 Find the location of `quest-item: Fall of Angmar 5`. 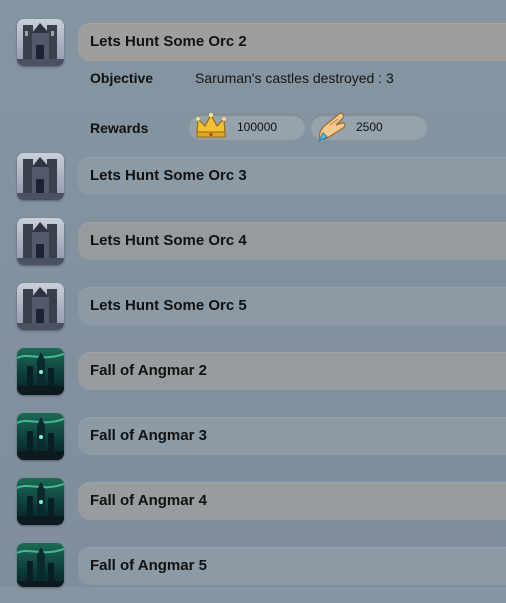

quest-item: Fall of Angmar 5 is located at coordinates (253, 573).